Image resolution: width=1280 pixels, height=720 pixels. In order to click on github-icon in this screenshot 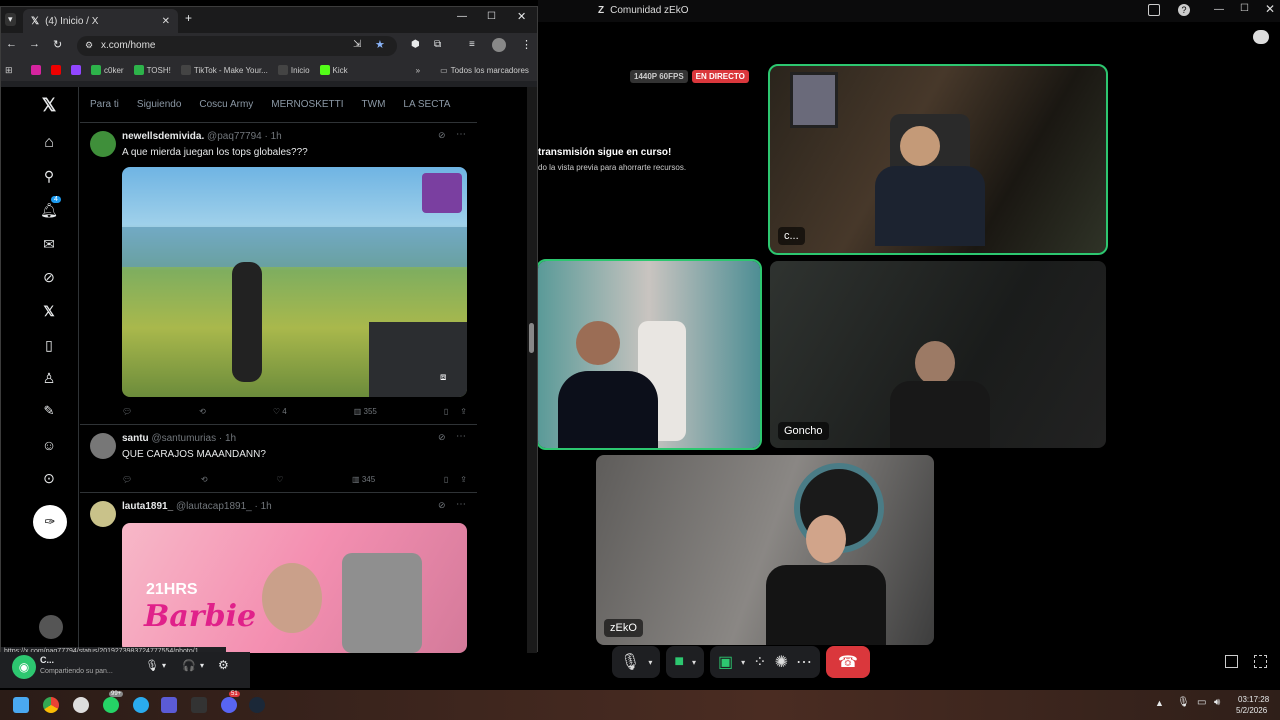, I will do `click(81, 705)`.